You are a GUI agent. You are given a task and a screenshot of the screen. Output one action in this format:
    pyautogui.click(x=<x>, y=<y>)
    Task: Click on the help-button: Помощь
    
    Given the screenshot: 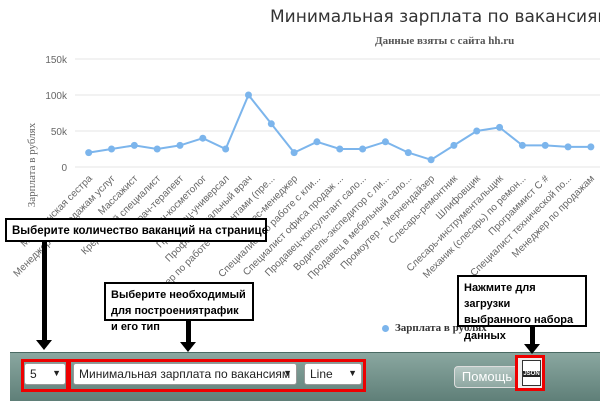 What is the action you would take?
    pyautogui.click(x=487, y=377)
    